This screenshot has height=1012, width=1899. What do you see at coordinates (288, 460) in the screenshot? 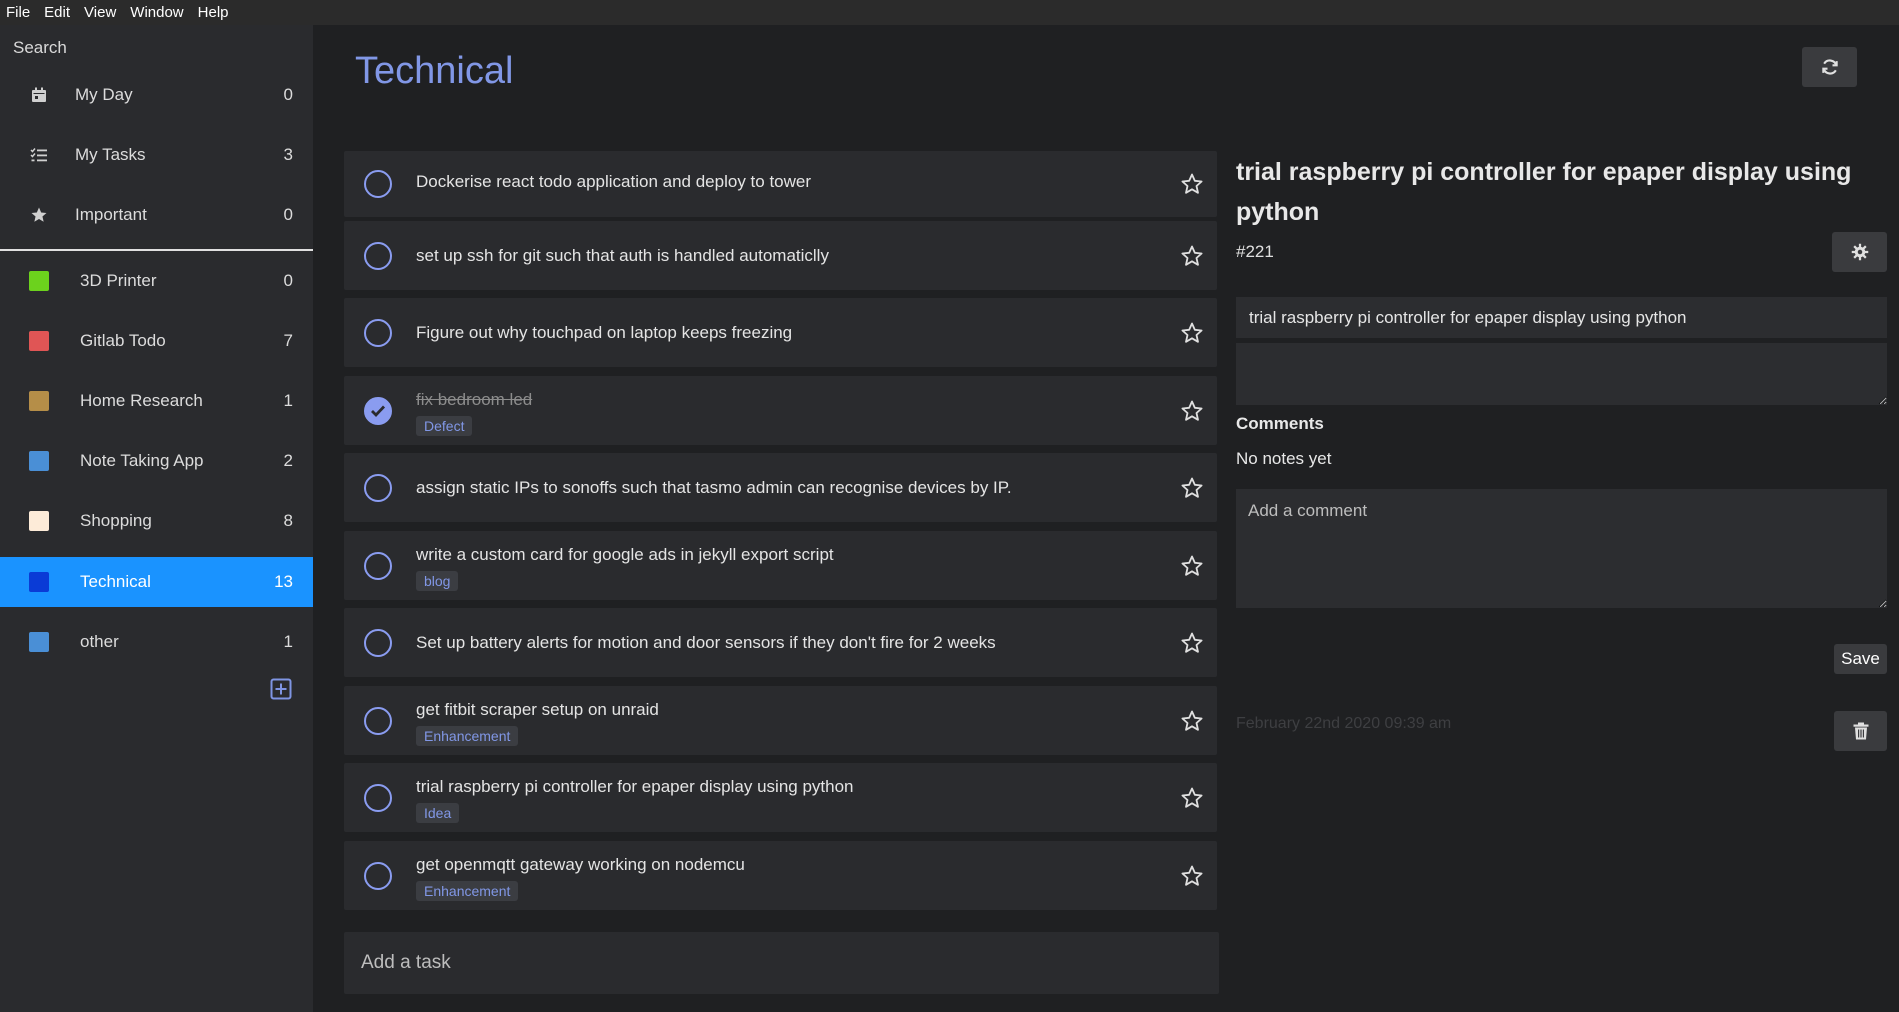
I see `sidebar-item-count: 2` at bounding box center [288, 460].